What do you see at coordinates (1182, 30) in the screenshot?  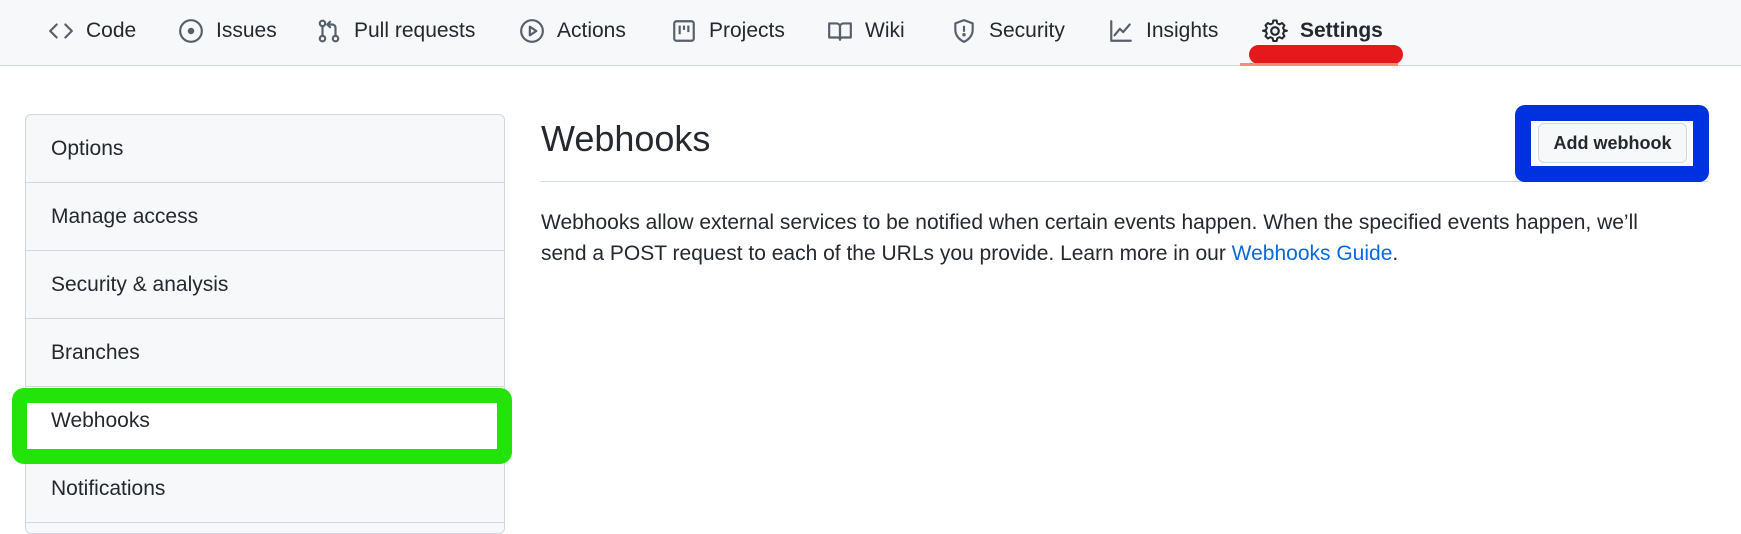 I see `tab-label: Insights` at bounding box center [1182, 30].